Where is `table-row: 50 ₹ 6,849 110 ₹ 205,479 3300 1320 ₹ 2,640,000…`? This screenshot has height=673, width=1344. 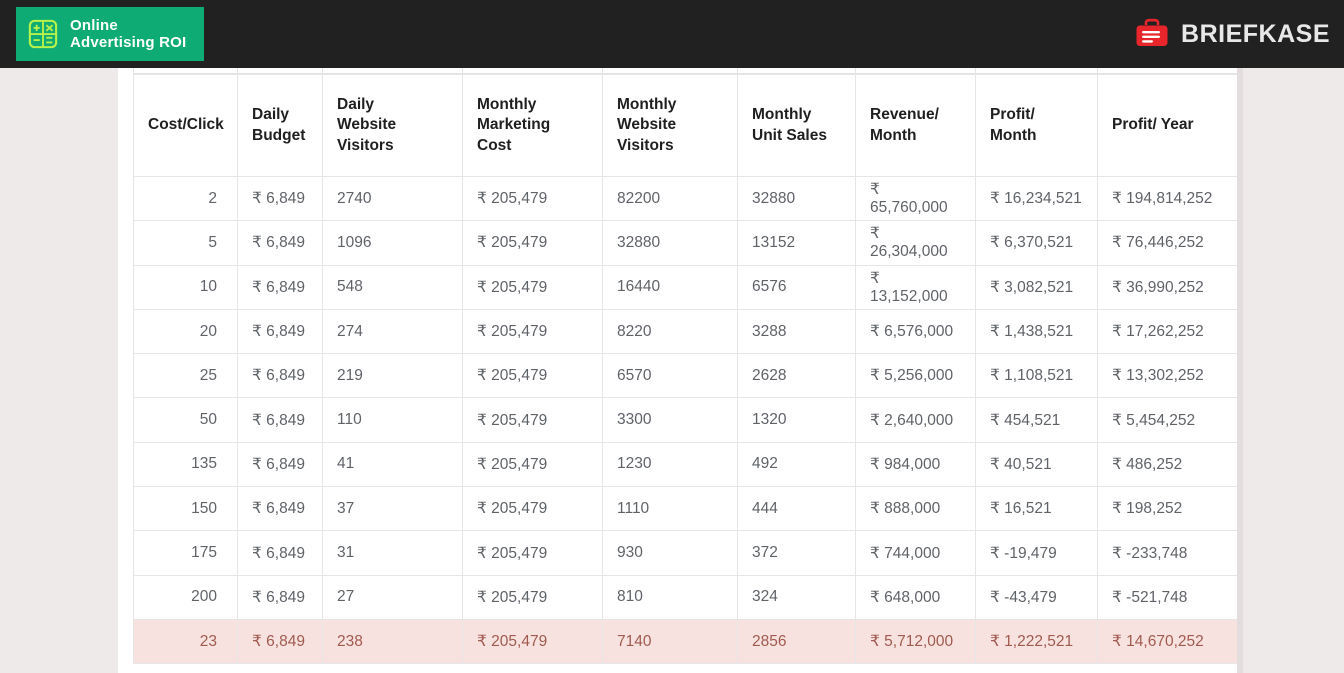 table-row: 50 ₹ 6,849 110 ₹ 205,479 3300 1320 ₹ 2,640,000… is located at coordinates (685, 420).